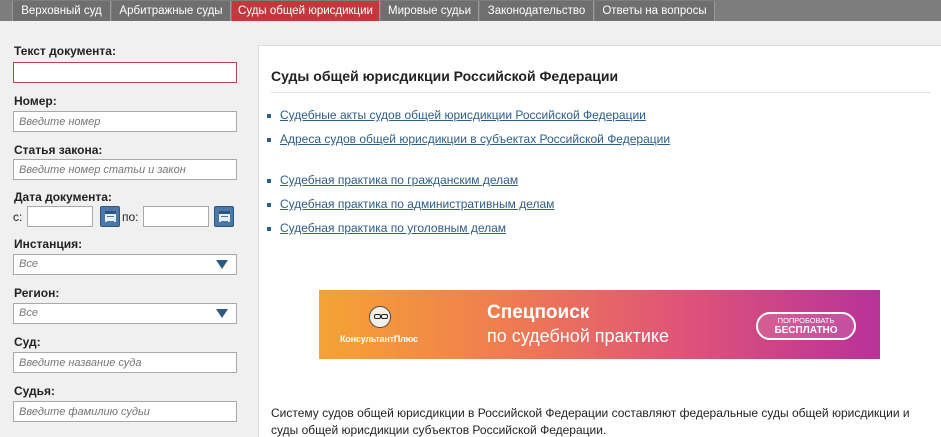 This screenshot has width=941, height=437. What do you see at coordinates (37, 293) in the screenshot?
I see `region-label: Регион:` at bounding box center [37, 293].